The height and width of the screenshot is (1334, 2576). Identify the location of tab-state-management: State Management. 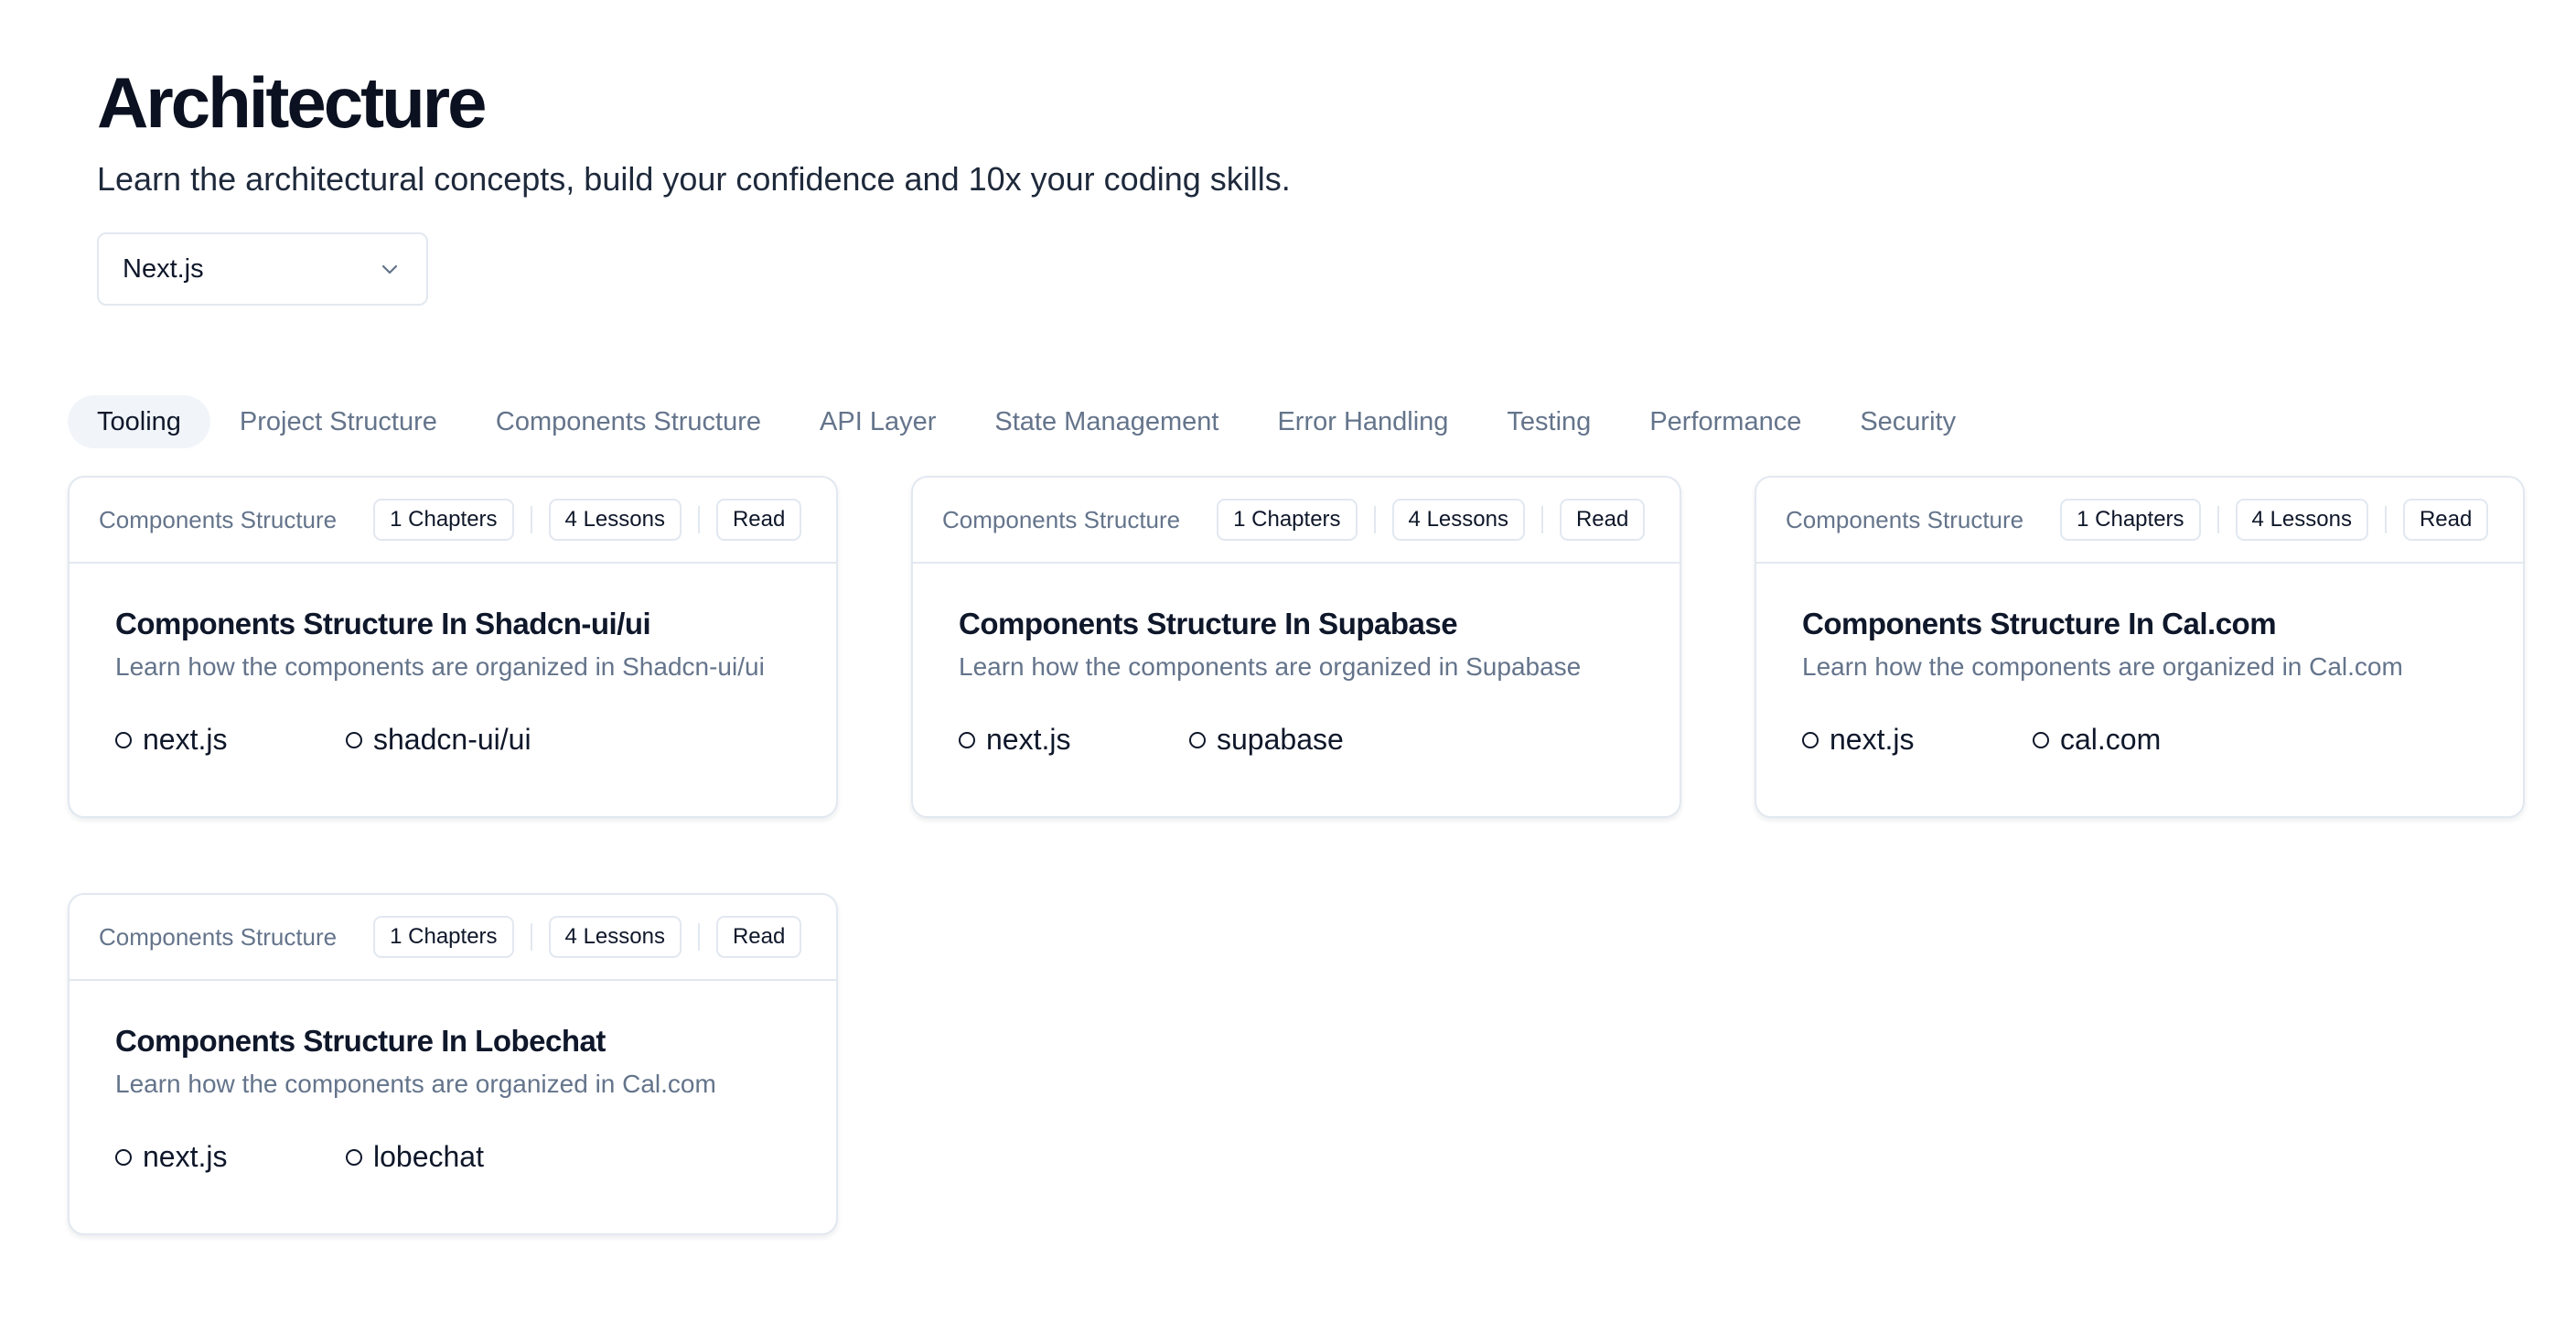
(1106, 421).